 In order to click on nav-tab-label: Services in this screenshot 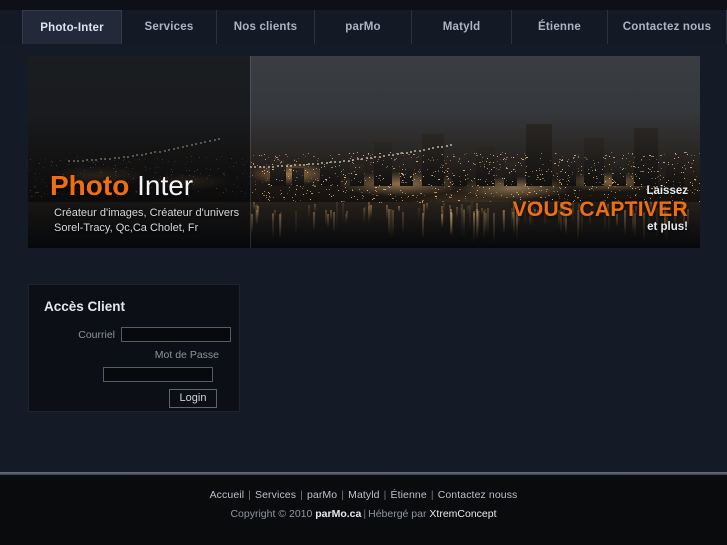, I will do `click(169, 27)`.